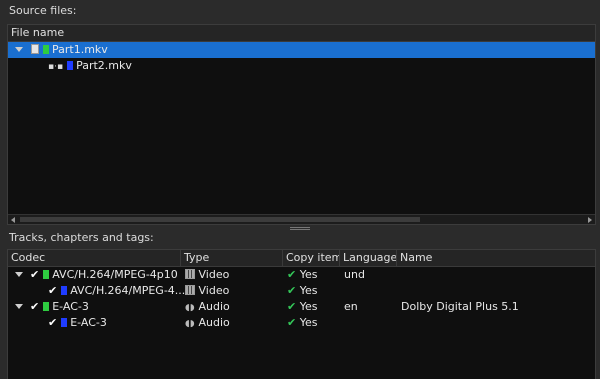 The image size is (600, 379). I want to click on splitter-grip-icon, so click(300, 228).